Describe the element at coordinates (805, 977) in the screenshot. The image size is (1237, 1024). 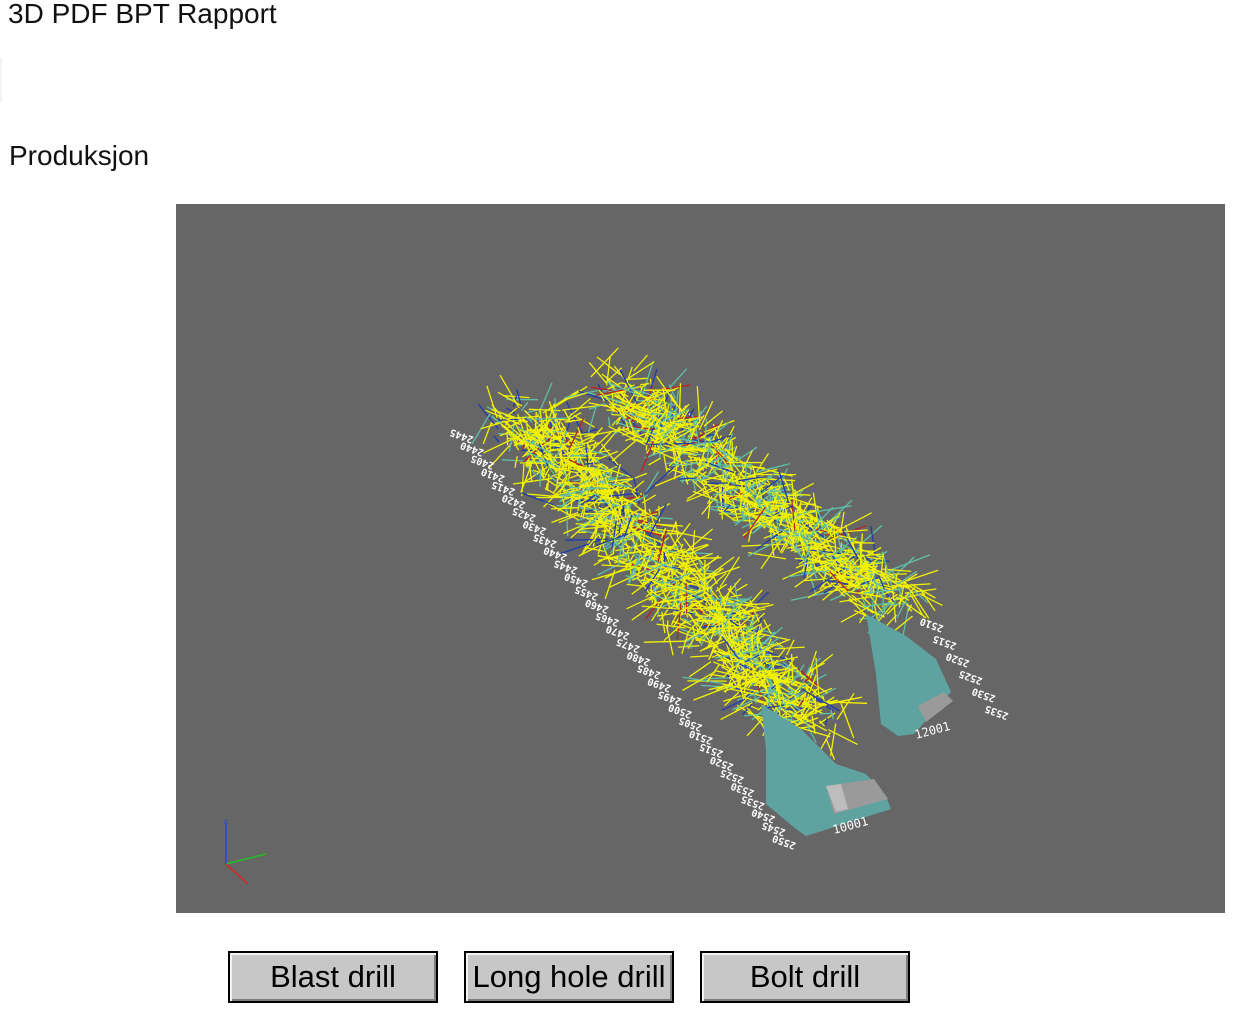
I see `bolt-drill-button: Bolt drill` at that location.